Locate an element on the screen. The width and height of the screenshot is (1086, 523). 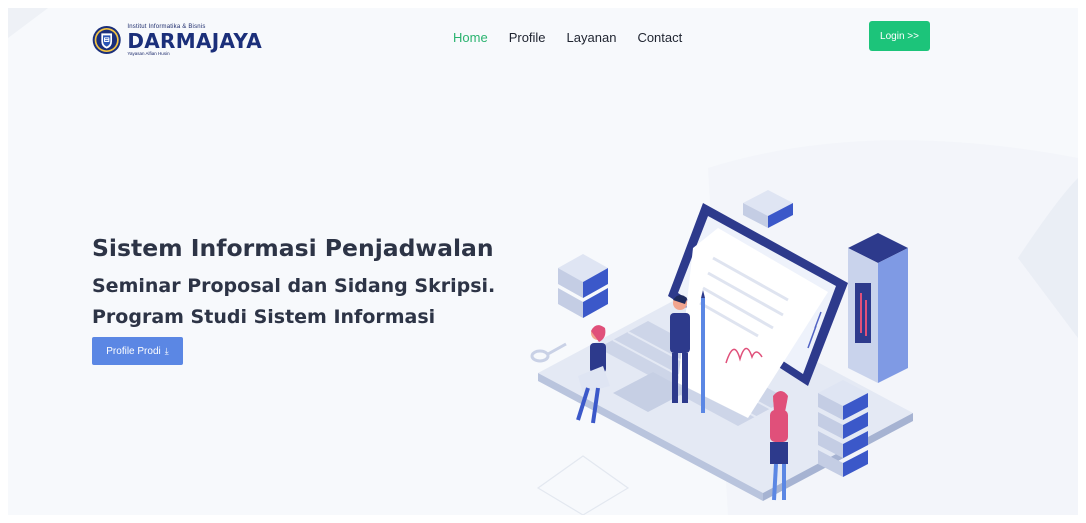
hero-subtitle-line-2: Program Studi Sistem Informasi is located at coordinates (264, 317).